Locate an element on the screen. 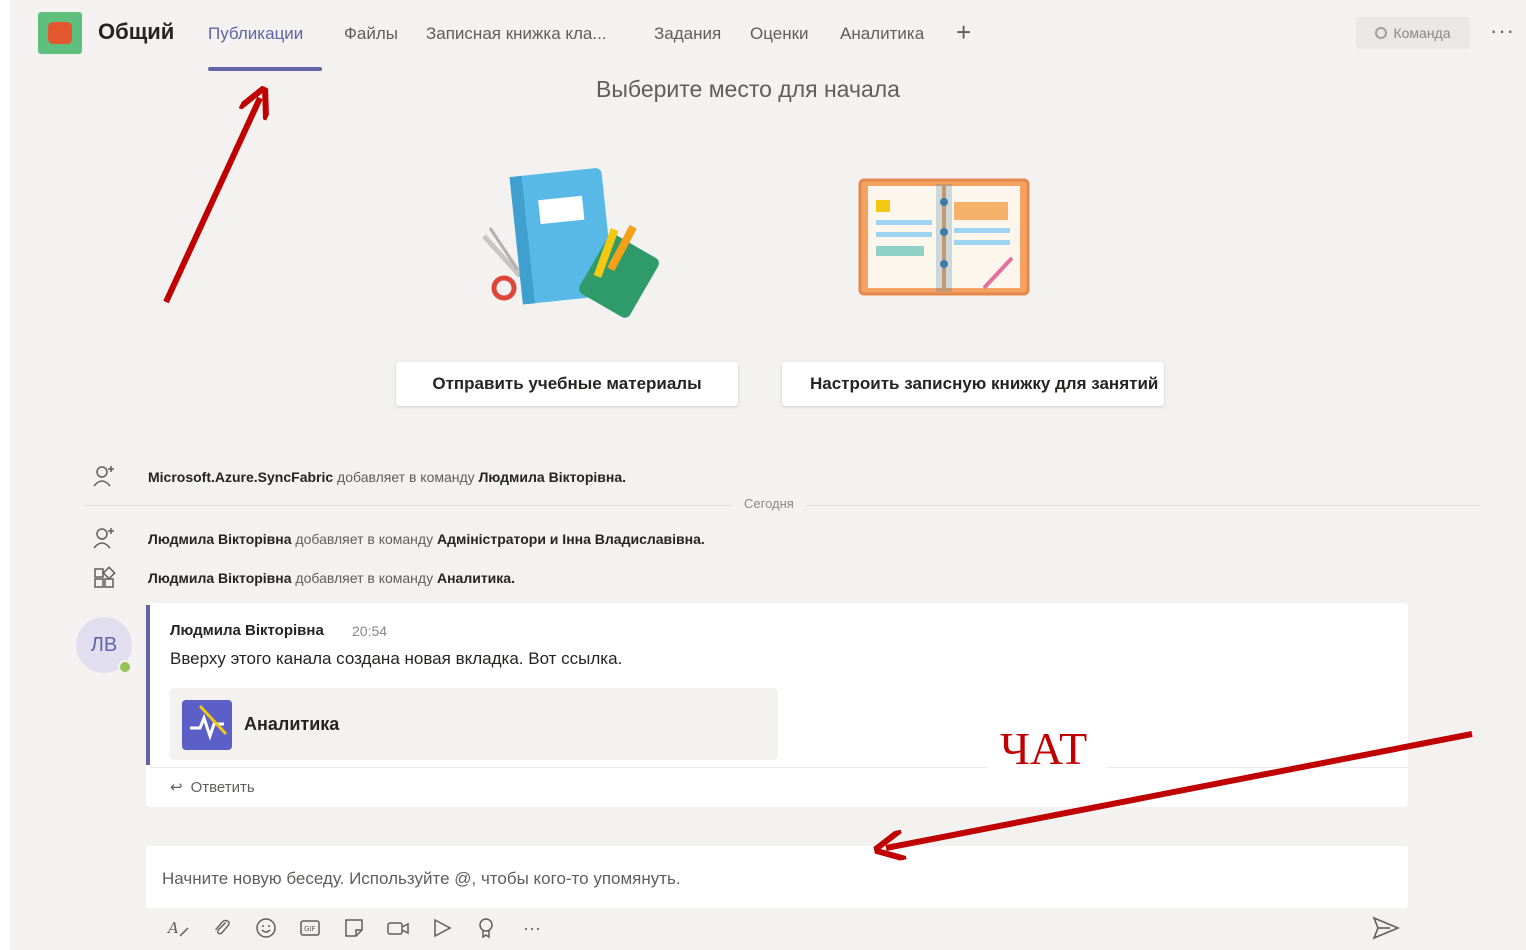 This screenshot has height=950, width=1526. send-icon is located at coordinates (1386, 928).